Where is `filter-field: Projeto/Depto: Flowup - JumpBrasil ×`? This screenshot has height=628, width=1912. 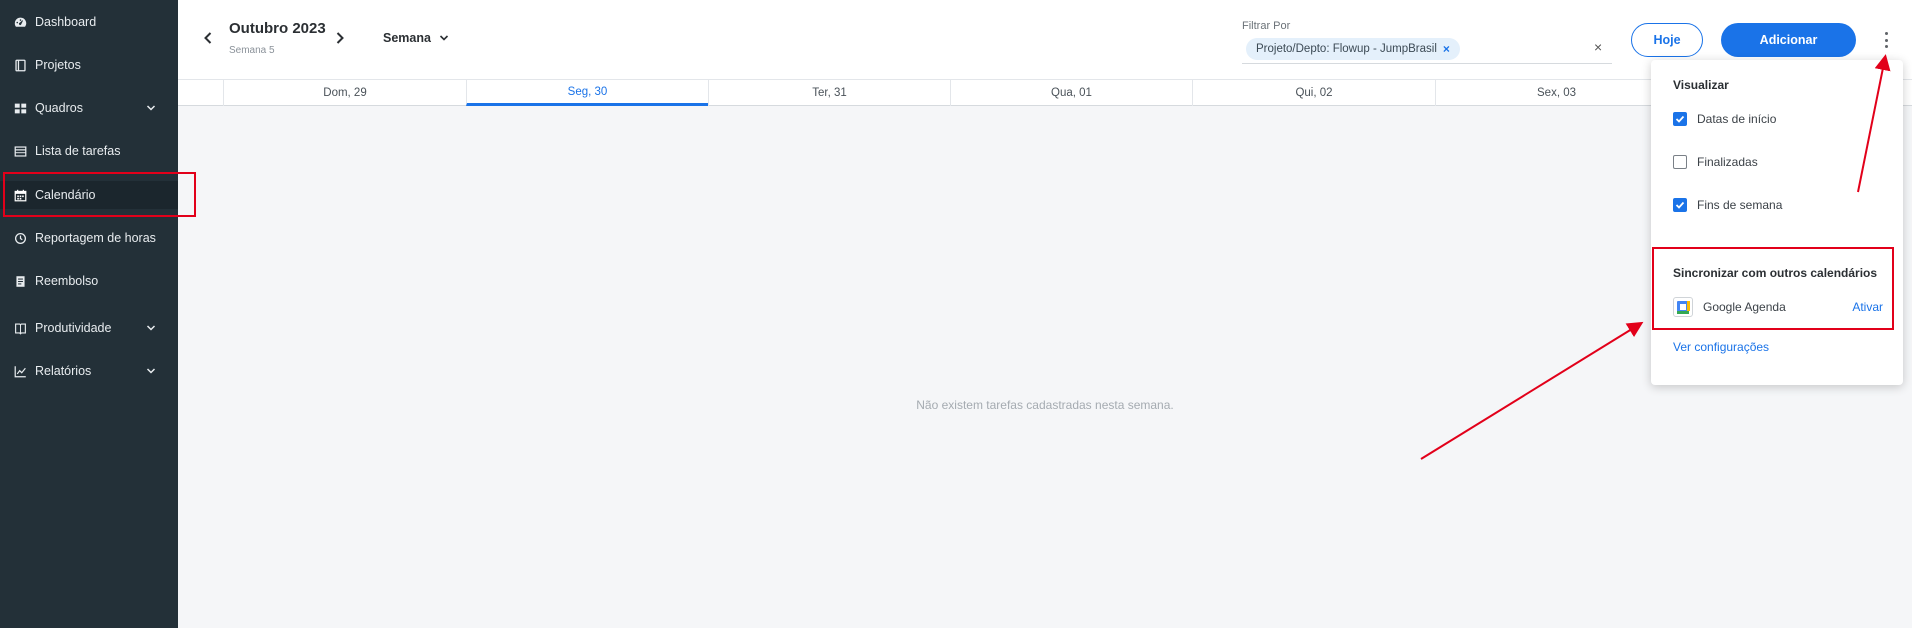
filter-field: Projeto/Depto: Flowup - JumpBrasil × is located at coordinates (1427, 50).